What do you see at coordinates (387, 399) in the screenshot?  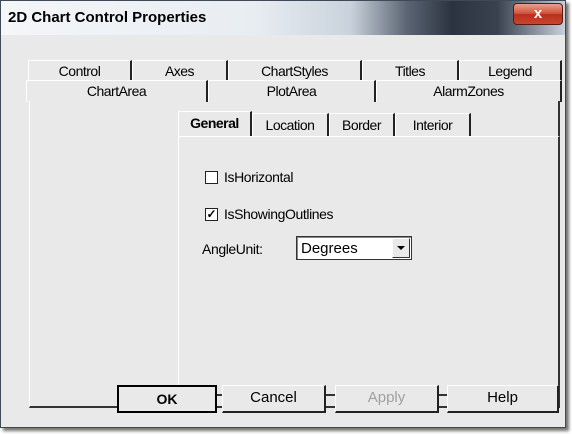 I see `apply-button: Apply` at bounding box center [387, 399].